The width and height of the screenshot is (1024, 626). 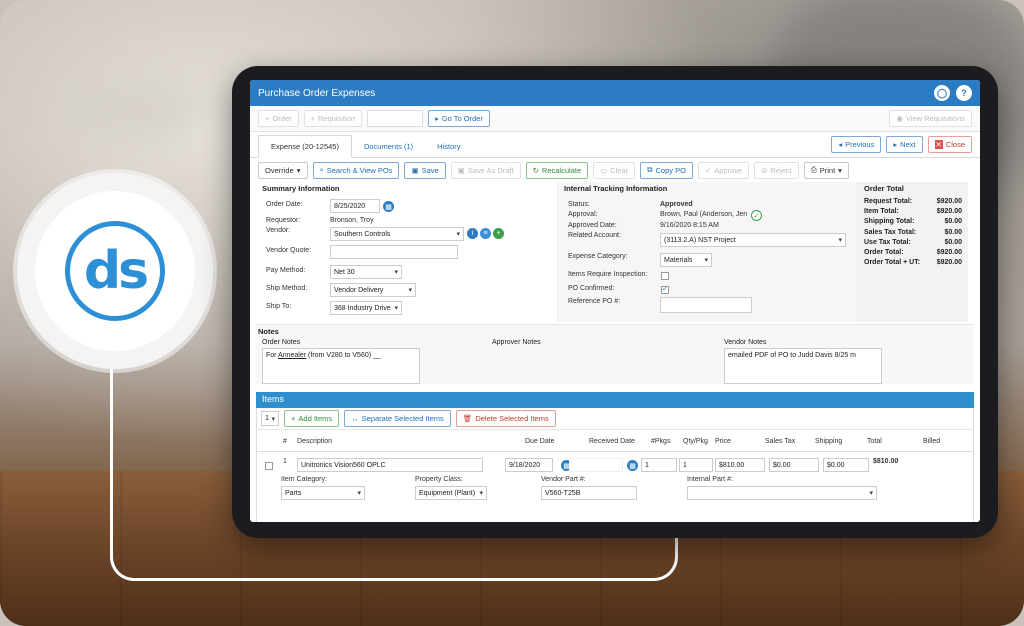 I want to click on search-pos-button: ⌕ Search & View POs, so click(x=356, y=170).